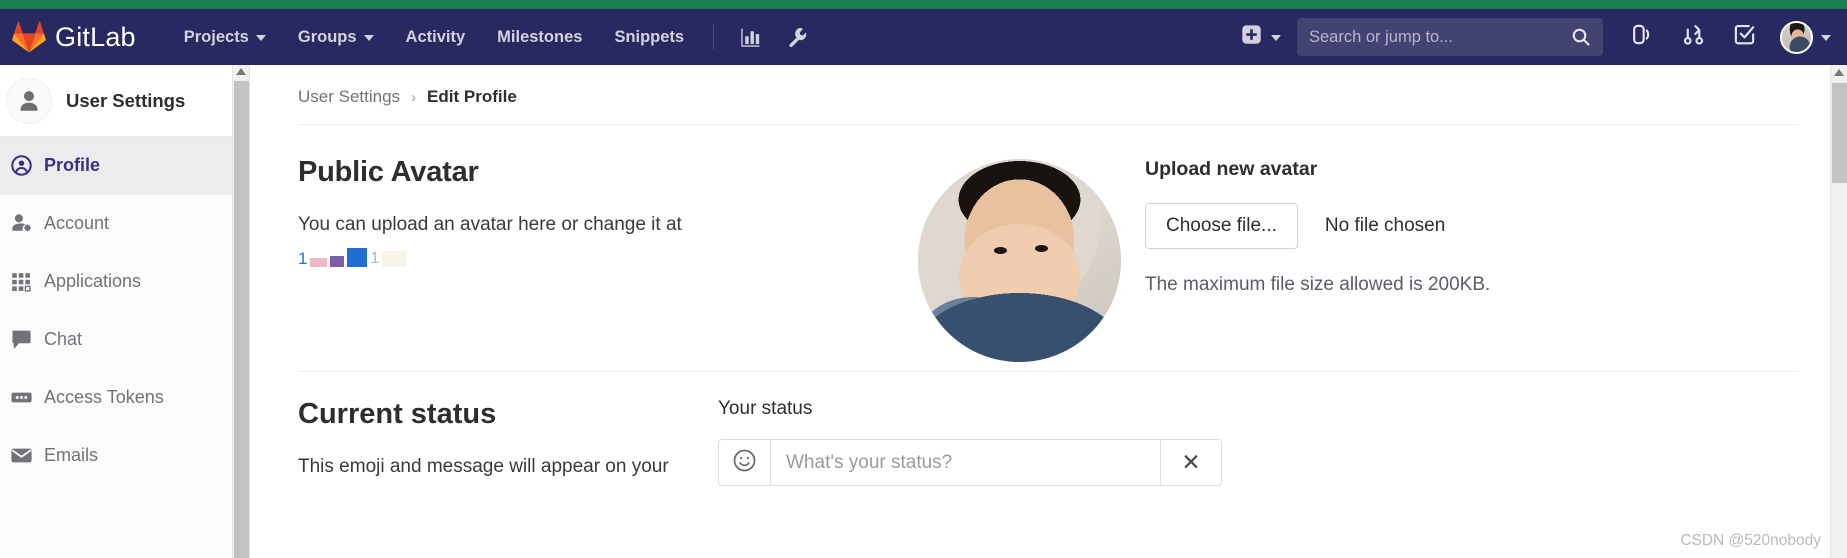  I want to click on nav-item-groups: Groups, so click(336, 37).